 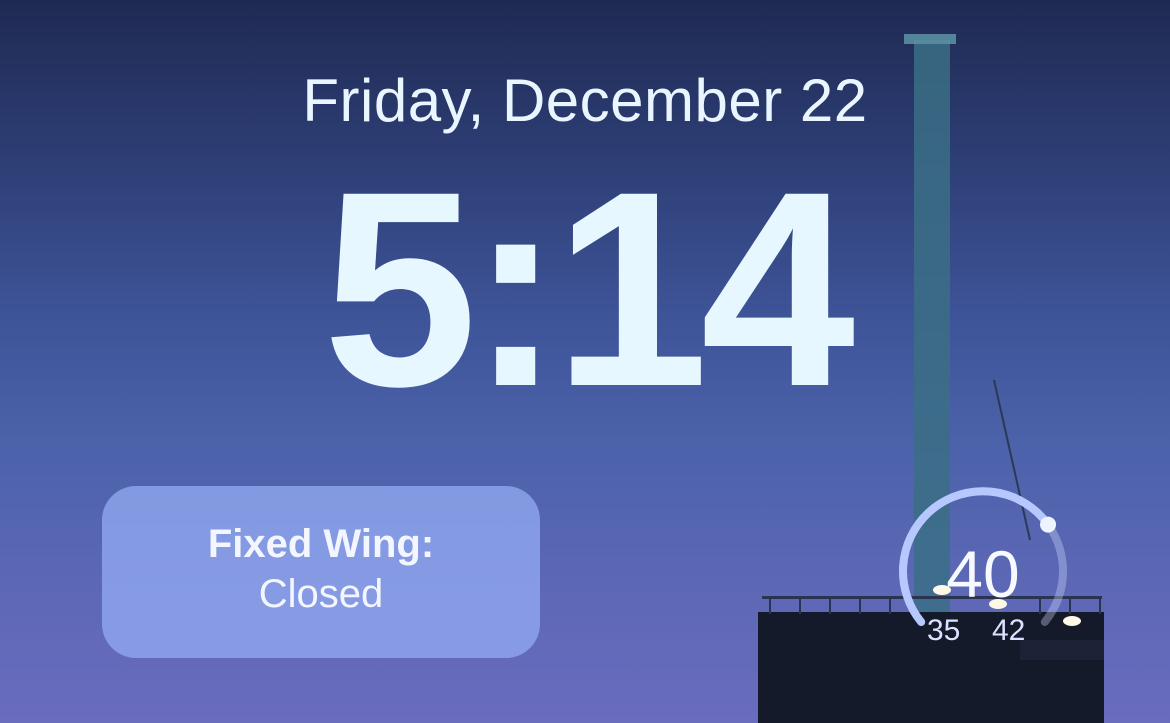 What do you see at coordinates (1009, 630) in the screenshot?
I see `gauge-high-value: 42` at bounding box center [1009, 630].